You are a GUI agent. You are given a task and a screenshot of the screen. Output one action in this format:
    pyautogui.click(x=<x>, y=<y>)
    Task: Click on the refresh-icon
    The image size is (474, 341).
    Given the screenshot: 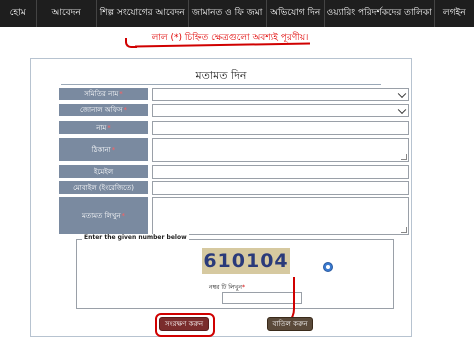 What is the action you would take?
    pyautogui.click(x=328, y=267)
    